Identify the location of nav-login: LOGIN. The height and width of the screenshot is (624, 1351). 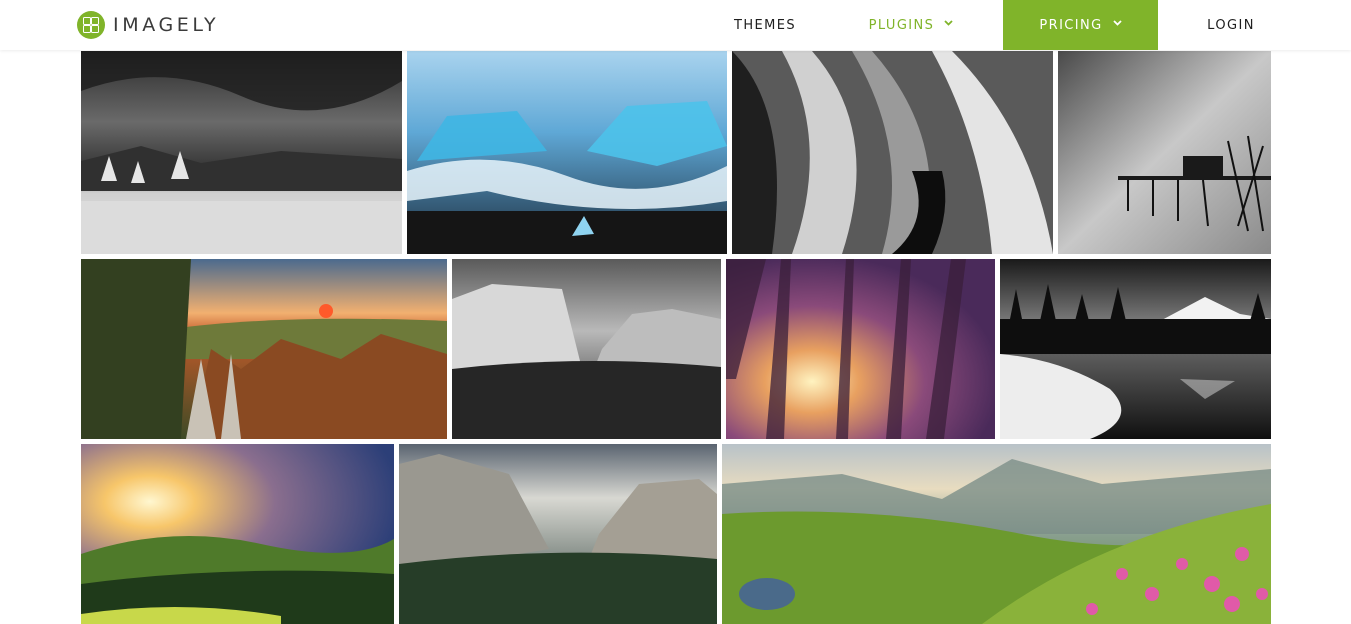
(1231, 25).